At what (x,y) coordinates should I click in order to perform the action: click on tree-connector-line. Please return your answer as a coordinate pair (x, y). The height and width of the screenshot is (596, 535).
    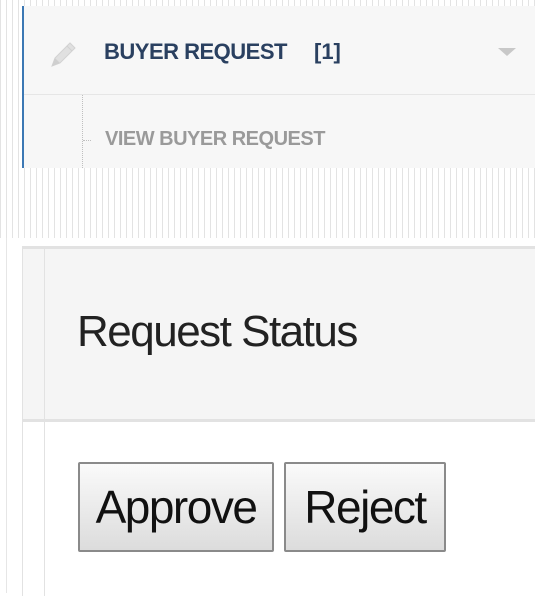
    Looking at the image, I should click on (82, 131).